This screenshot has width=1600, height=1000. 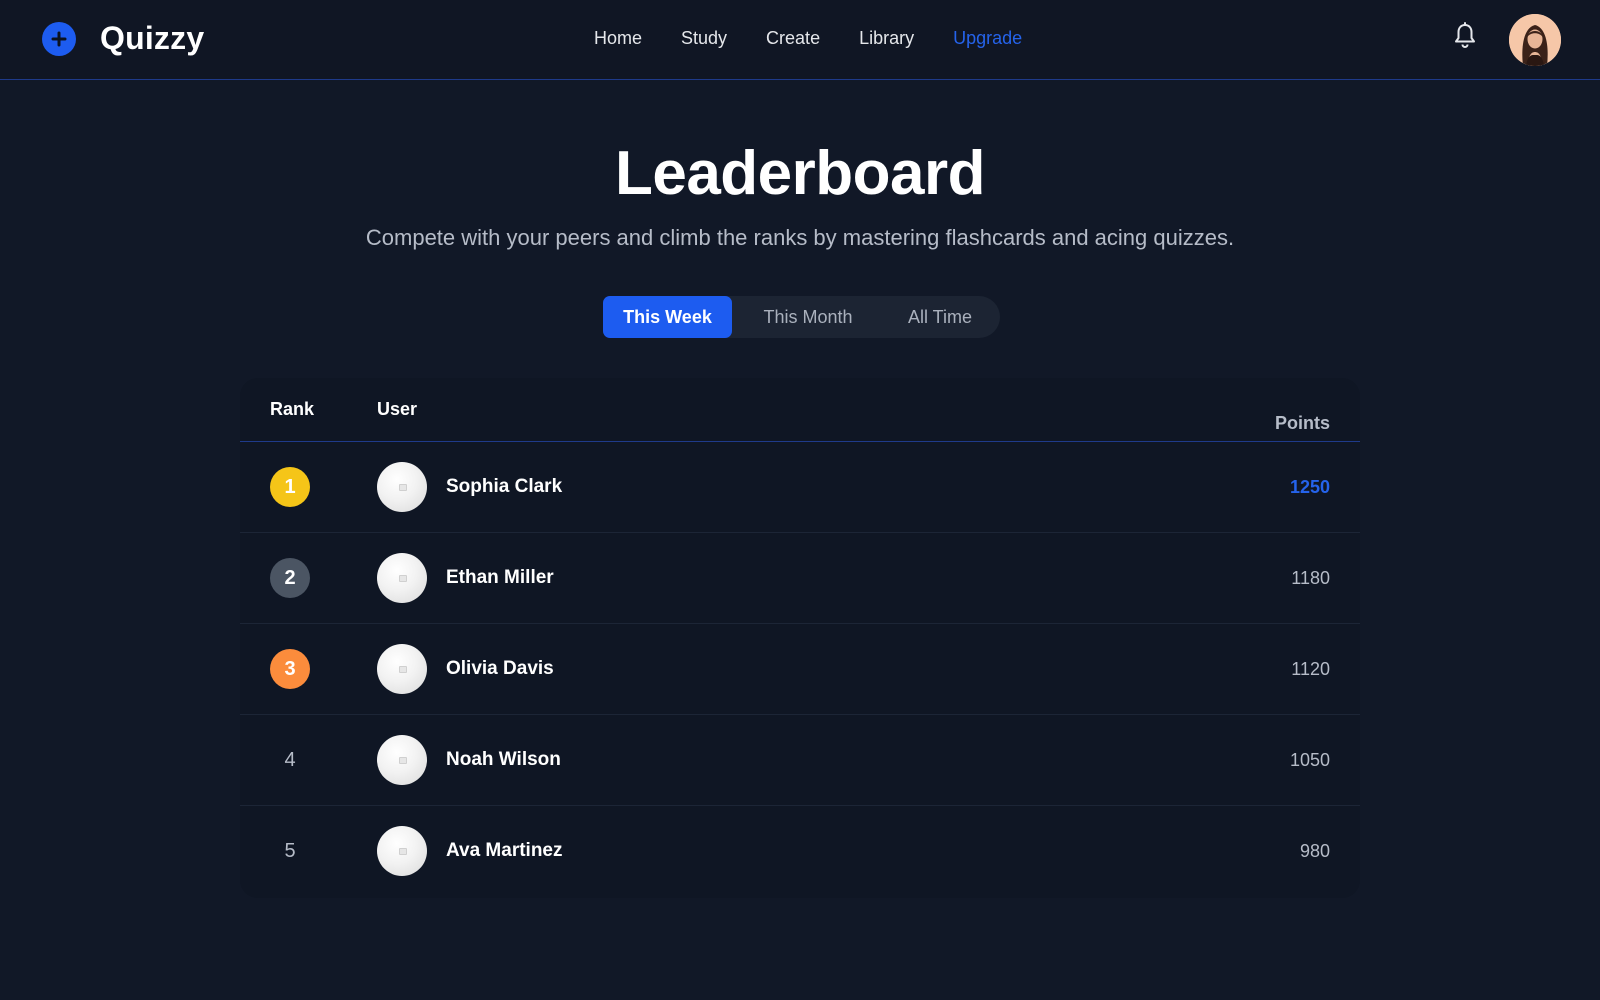 What do you see at coordinates (800, 173) in the screenshot?
I see `page-title: Leaderboard` at bounding box center [800, 173].